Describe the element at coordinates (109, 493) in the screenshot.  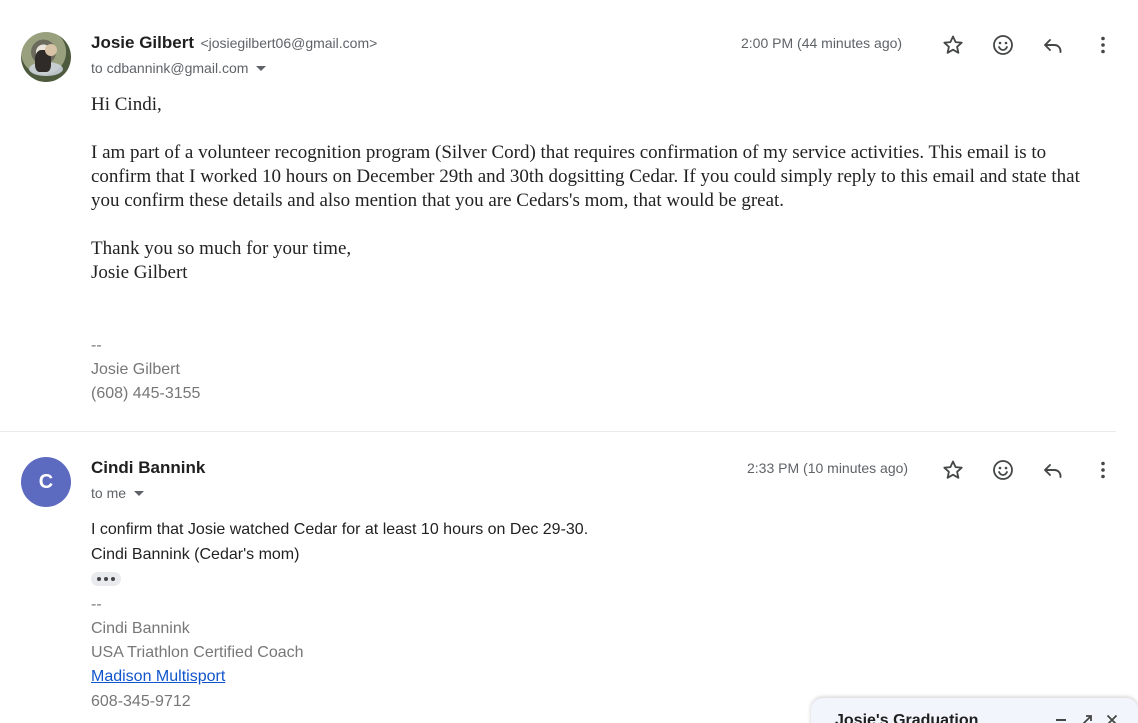
I see `recipient-text: to me` at that location.